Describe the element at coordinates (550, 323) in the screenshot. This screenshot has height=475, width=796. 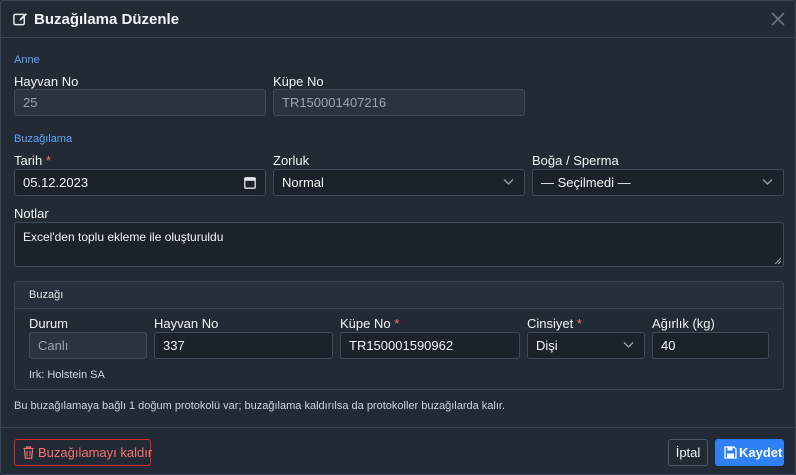
I see `calf-sex-label-text: Cinsiyet` at that location.